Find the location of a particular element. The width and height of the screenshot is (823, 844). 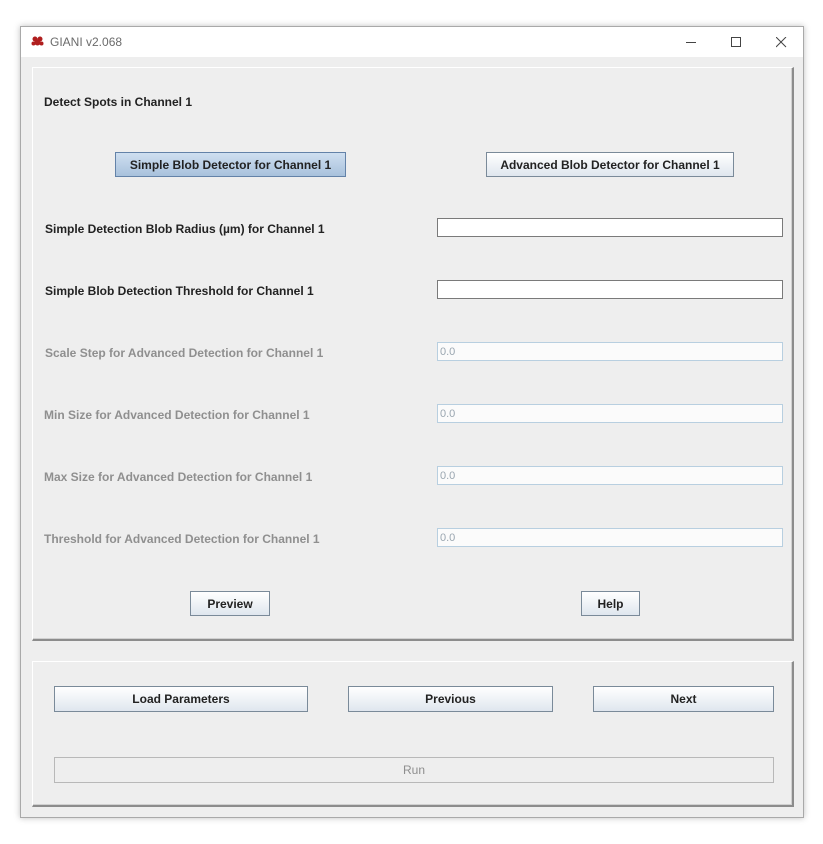

advanced-blob-detector-button: Advanced Blob Detector for Channel 1 is located at coordinates (610, 164).